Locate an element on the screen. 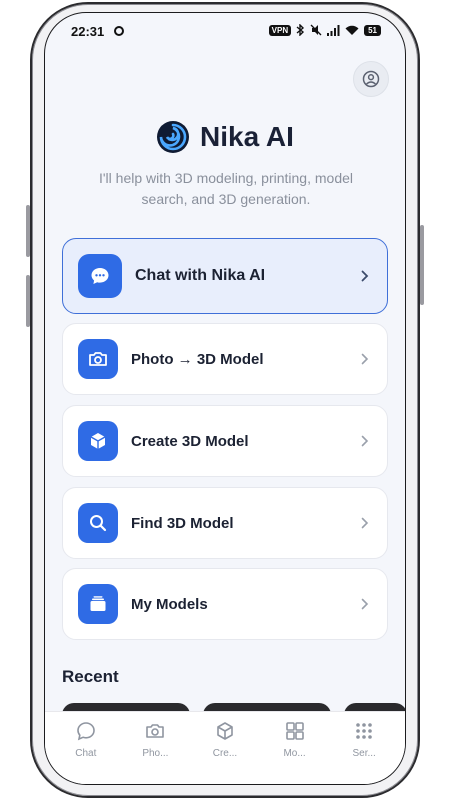  create-3d-model-button: Create 3D Model is located at coordinates (225, 441).